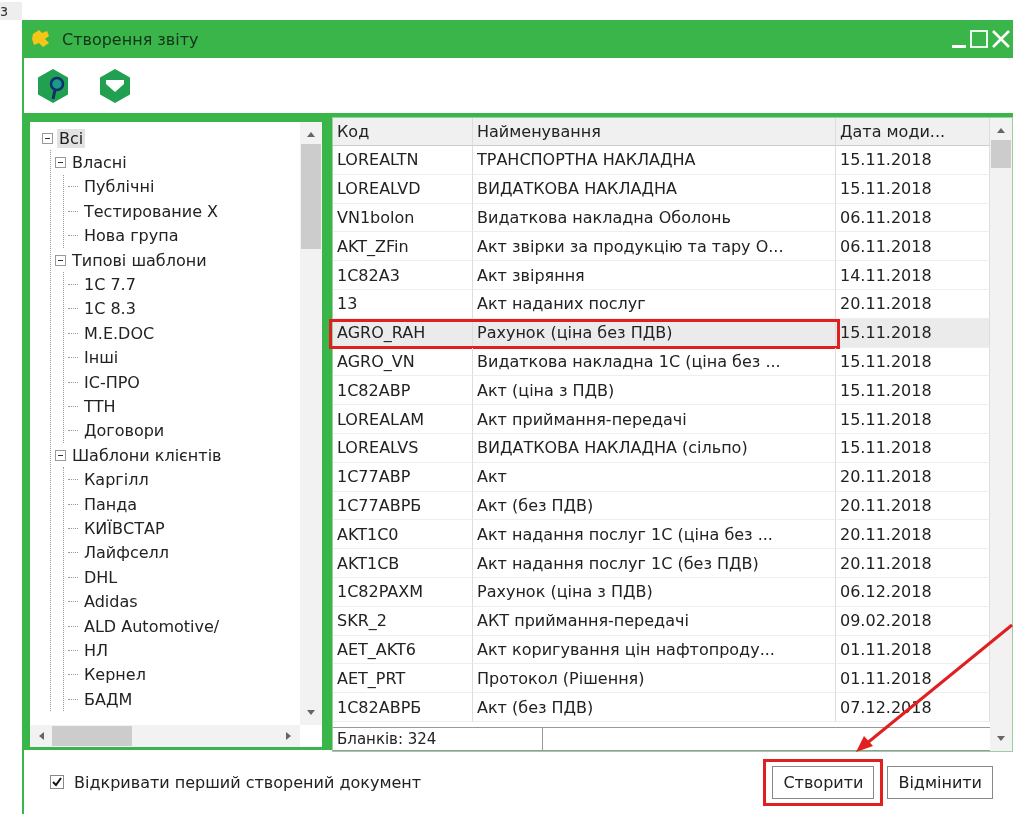  Describe the element at coordinates (654, 592) in the screenshot. I see `table-cell: Рахунок (ціна з ПДВ)` at that location.